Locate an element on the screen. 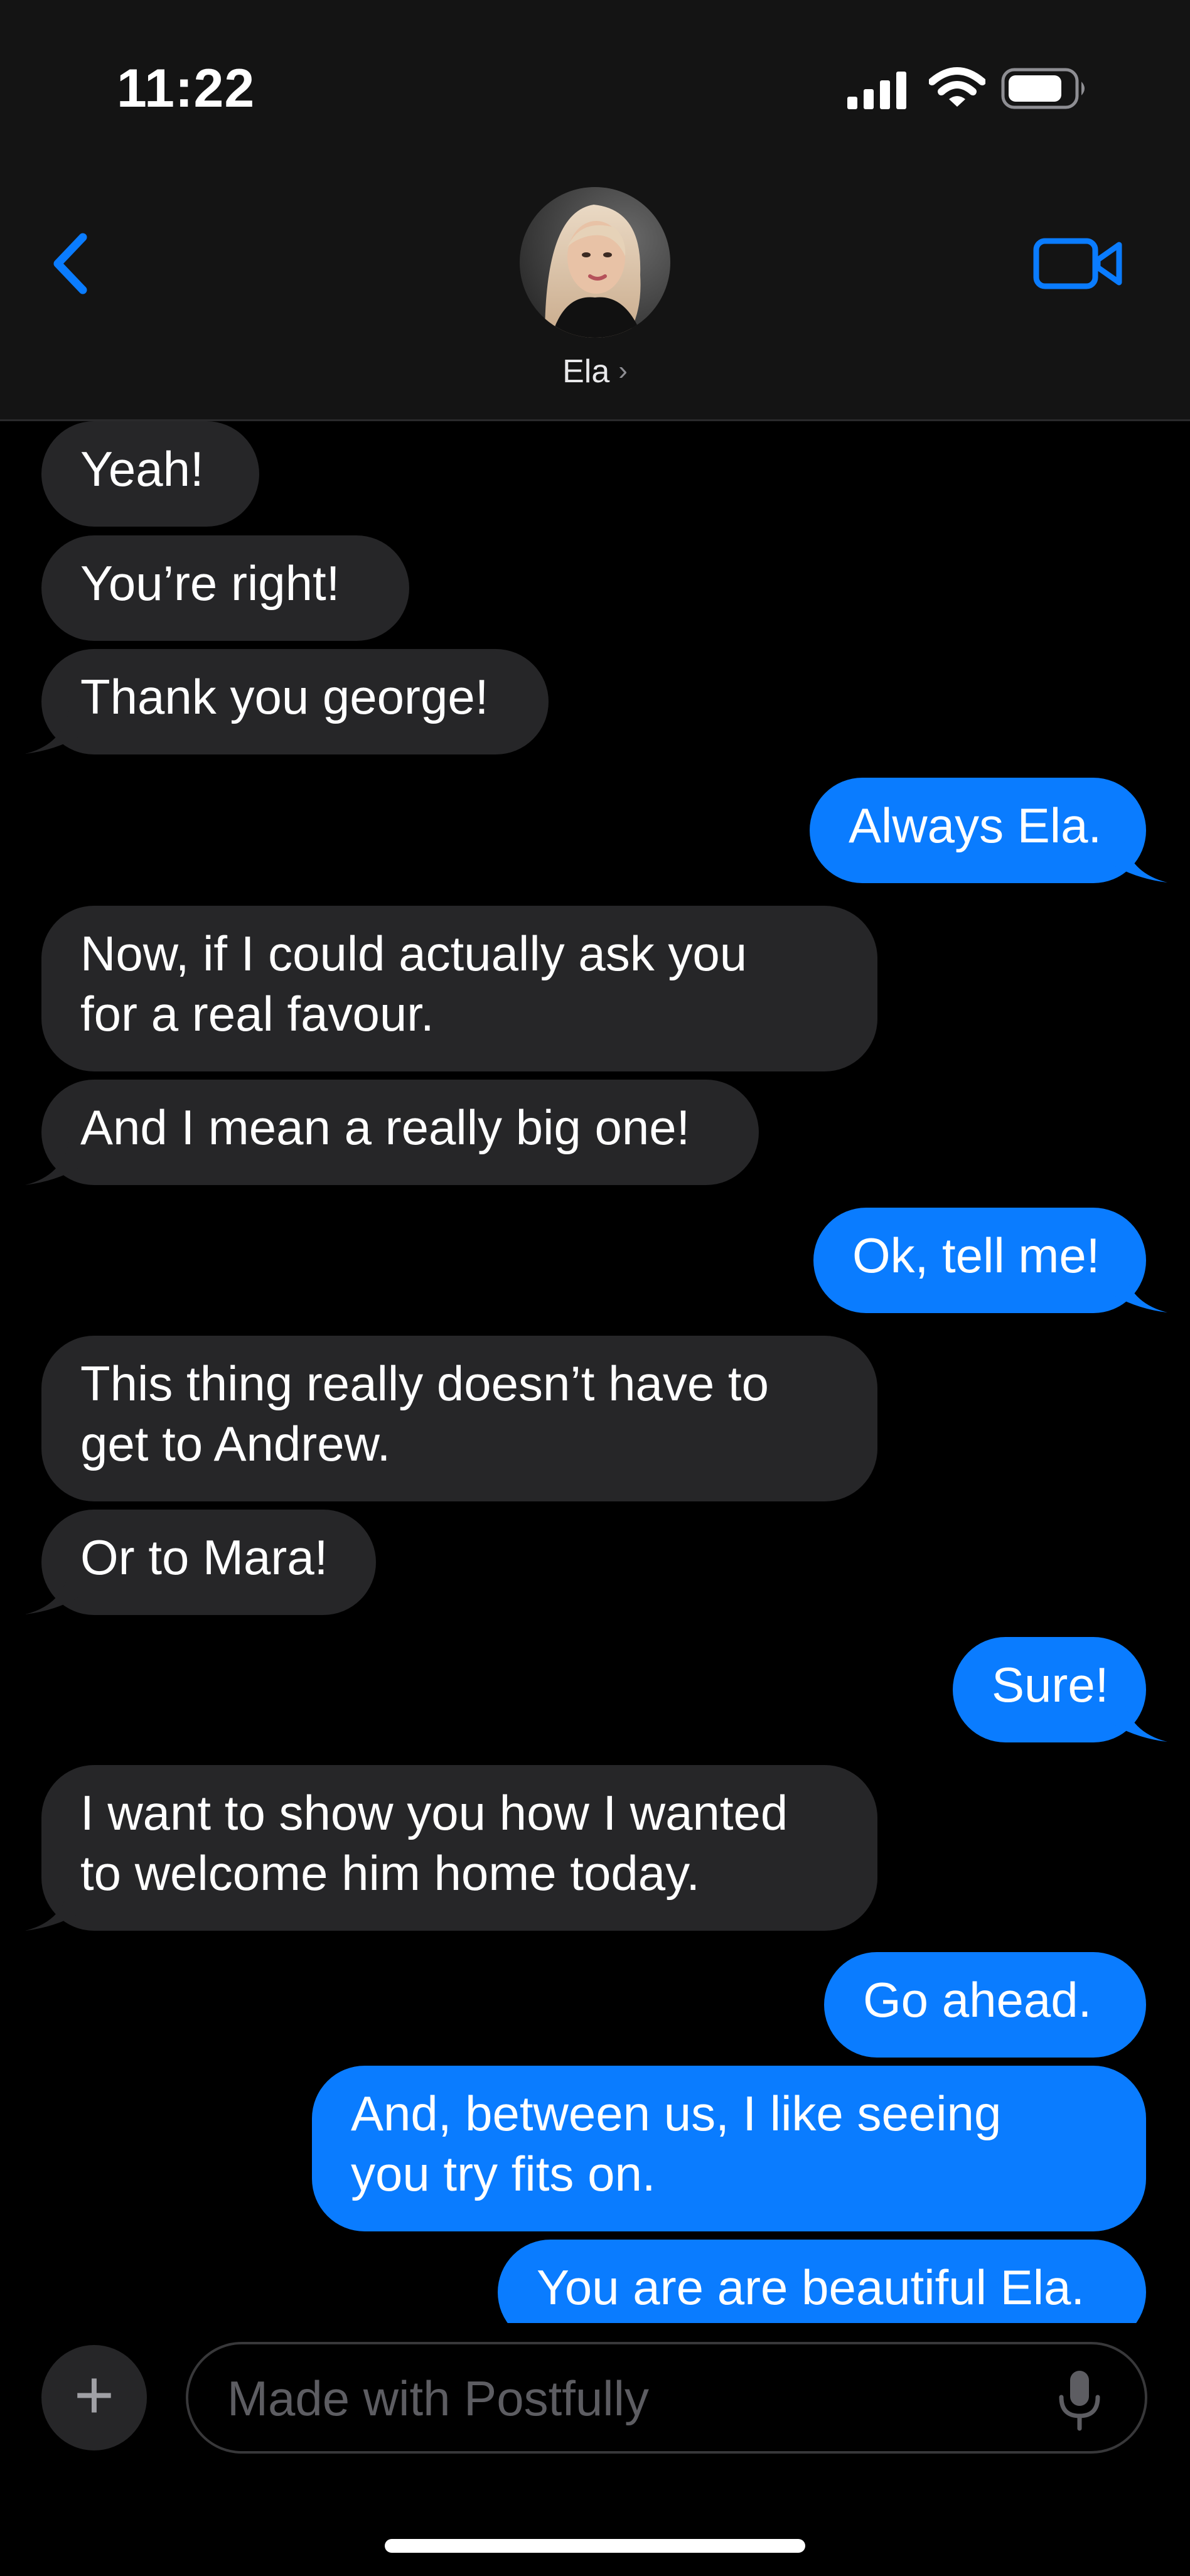 Image resolution: width=1190 pixels, height=2576 pixels. video-camera-icon is located at coordinates (1077, 263).